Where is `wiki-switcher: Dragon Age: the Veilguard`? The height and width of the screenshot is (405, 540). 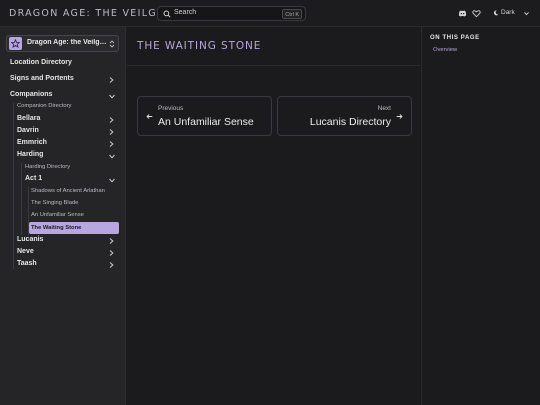
wiki-switcher: Dragon Age: the Veilguard is located at coordinates (62, 43).